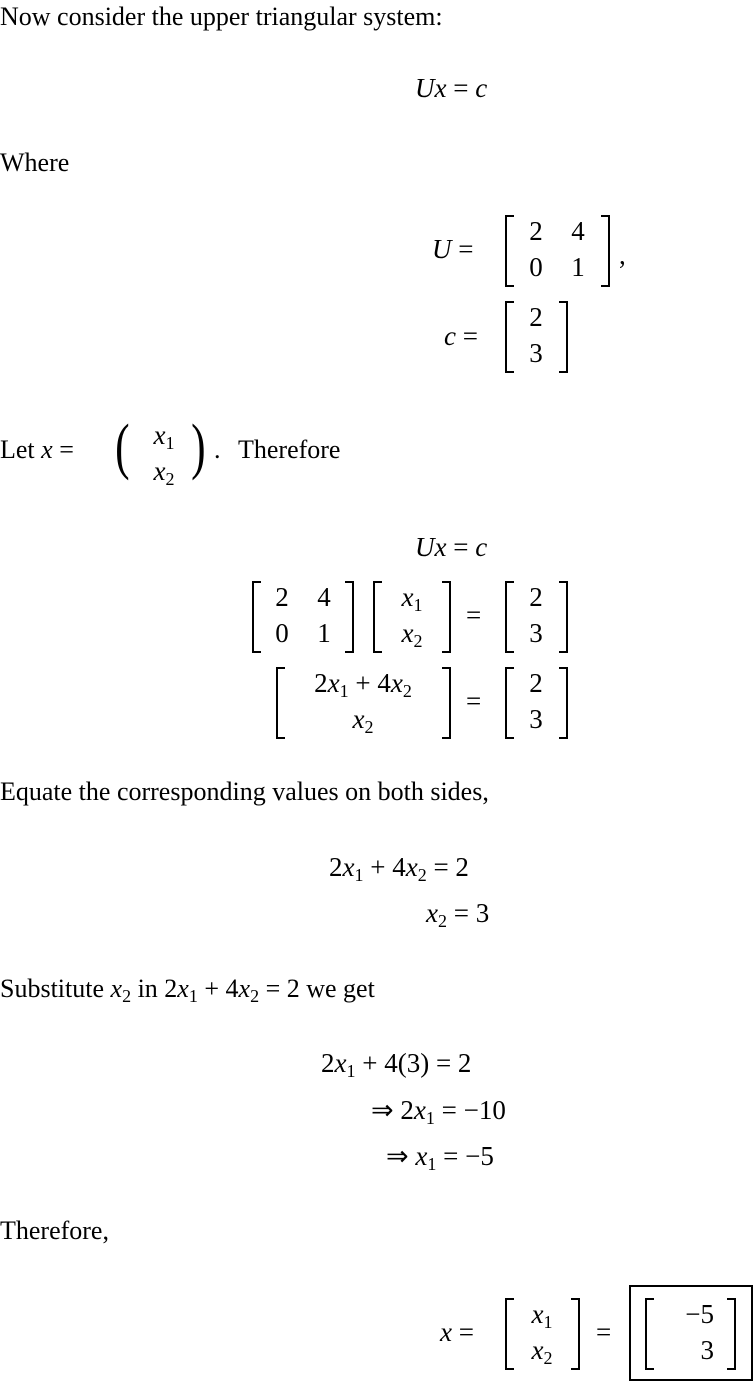 The width and height of the screenshot is (753, 1381). Describe the element at coordinates (217, 449) in the screenshot. I see `period: .` at that location.